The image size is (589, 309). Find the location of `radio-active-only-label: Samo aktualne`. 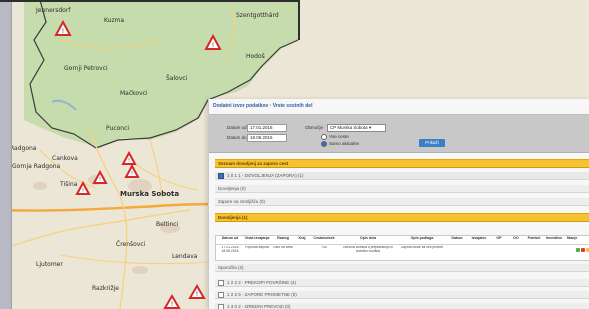

radio-active-only-label: Samo aktualne is located at coordinates (344, 144).